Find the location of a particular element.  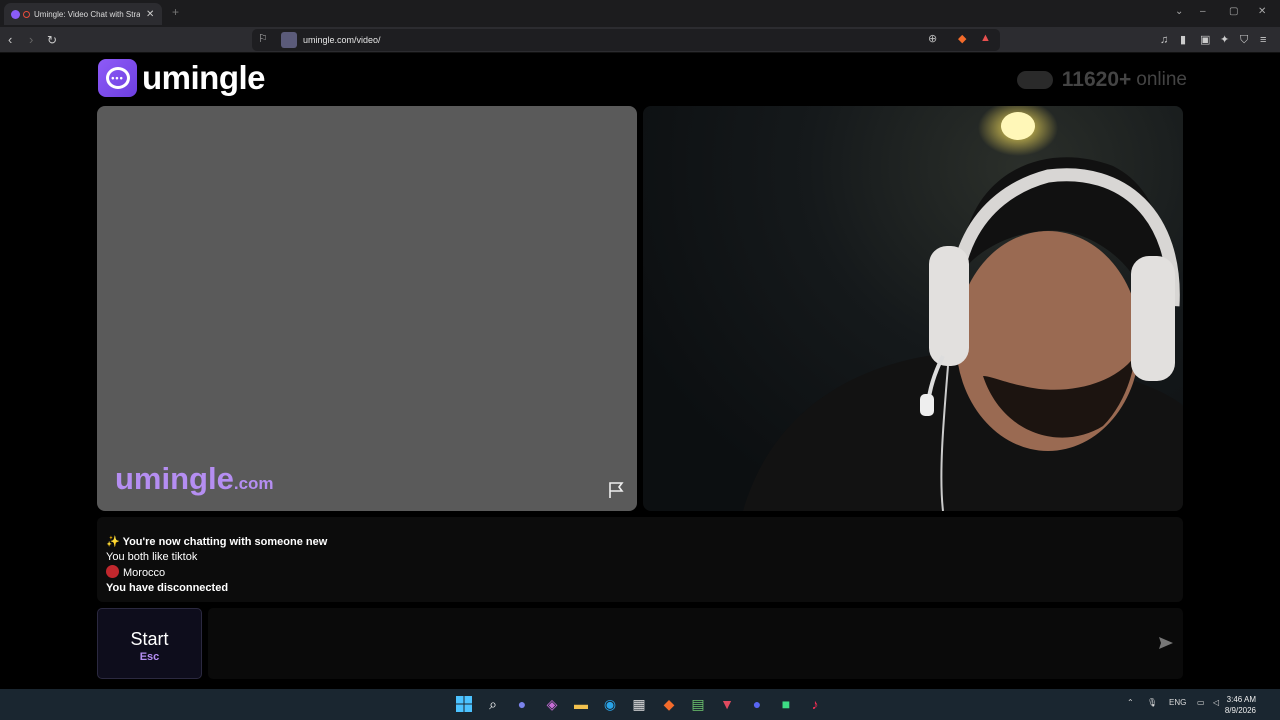

notepad-icon: ▤ is located at coordinates (698, 704).